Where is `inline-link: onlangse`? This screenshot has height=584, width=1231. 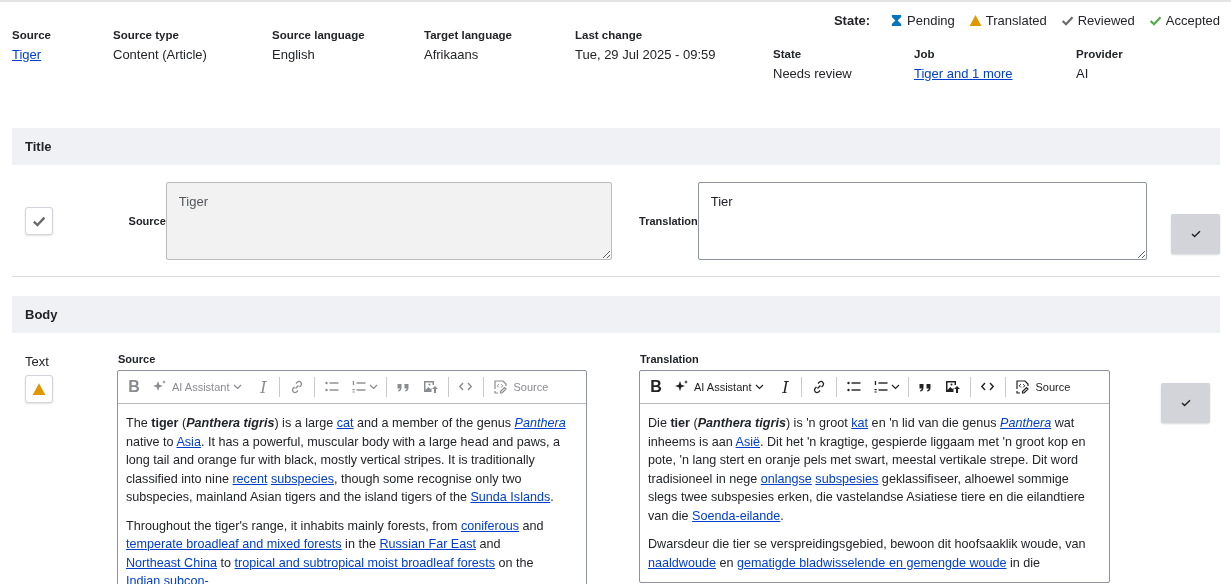
inline-link: onlangse is located at coordinates (786, 478).